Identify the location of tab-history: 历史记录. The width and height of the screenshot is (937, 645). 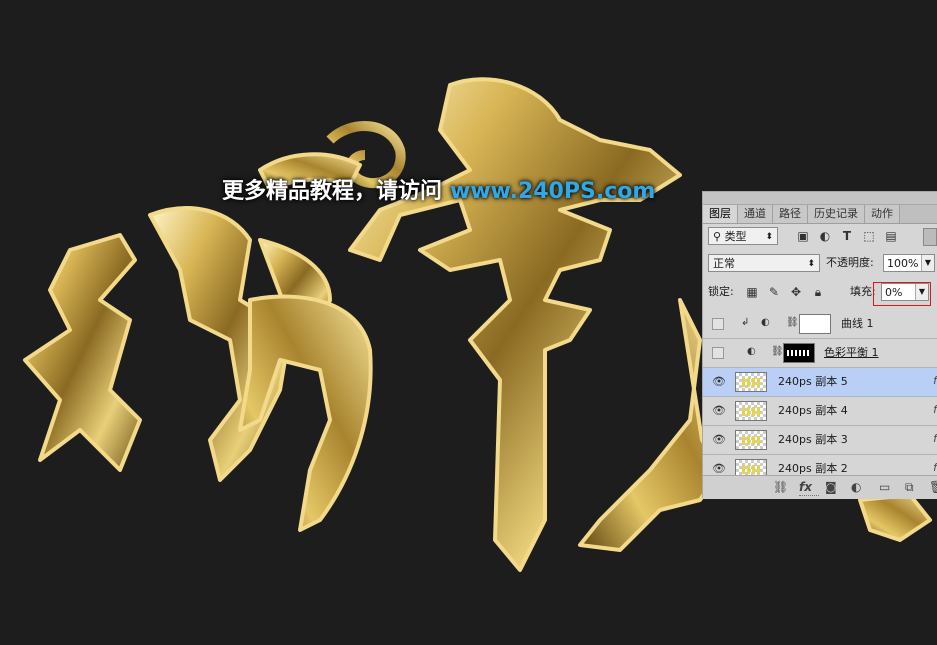
(836, 214).